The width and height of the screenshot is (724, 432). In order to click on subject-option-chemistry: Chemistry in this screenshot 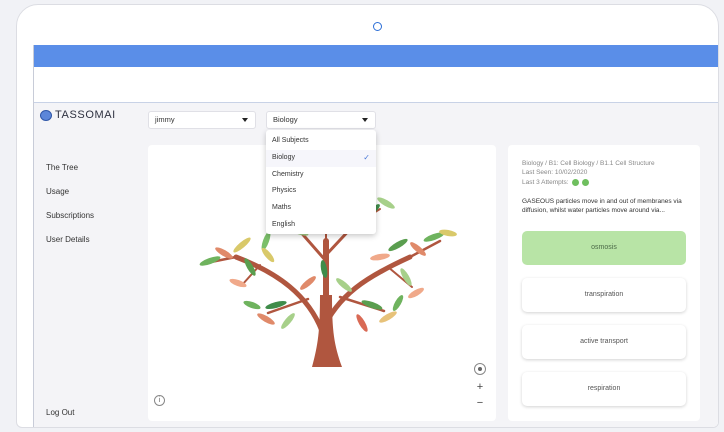, I will do `click(321, 175)`.